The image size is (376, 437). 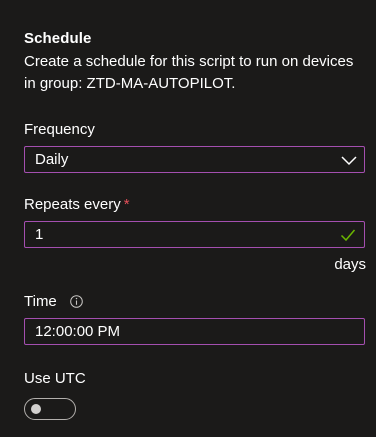 I want to click on frequency-dropdown: Daily, so click(x=194, y=159).